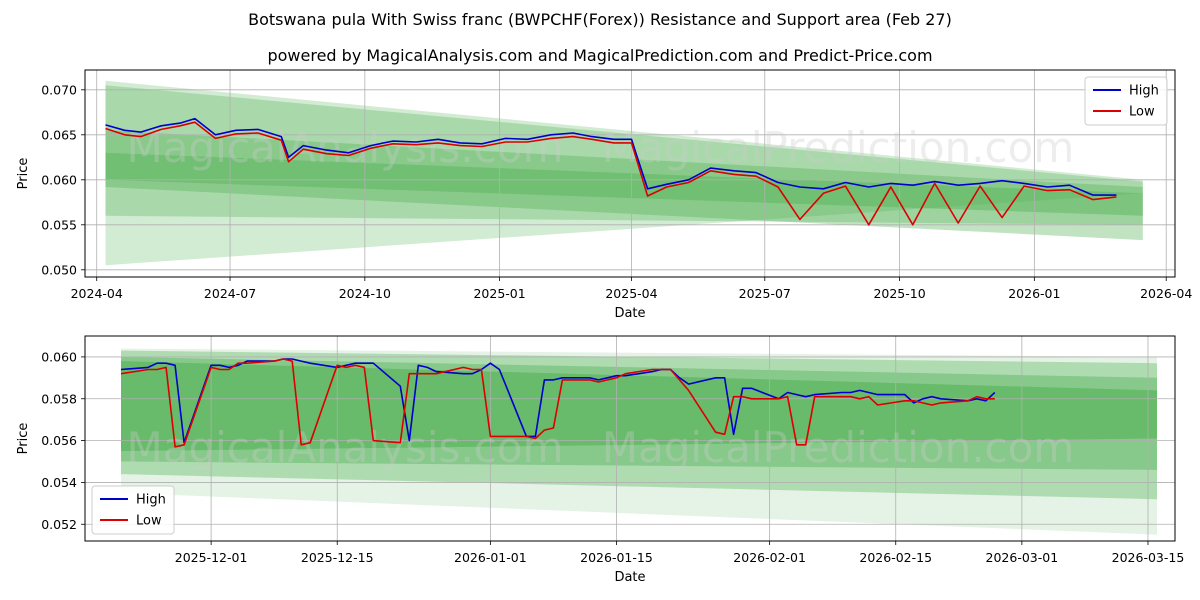 This screenshot has width=1200, height=600. I want to click on y-tick-label: 0.070, so click(59, 89).